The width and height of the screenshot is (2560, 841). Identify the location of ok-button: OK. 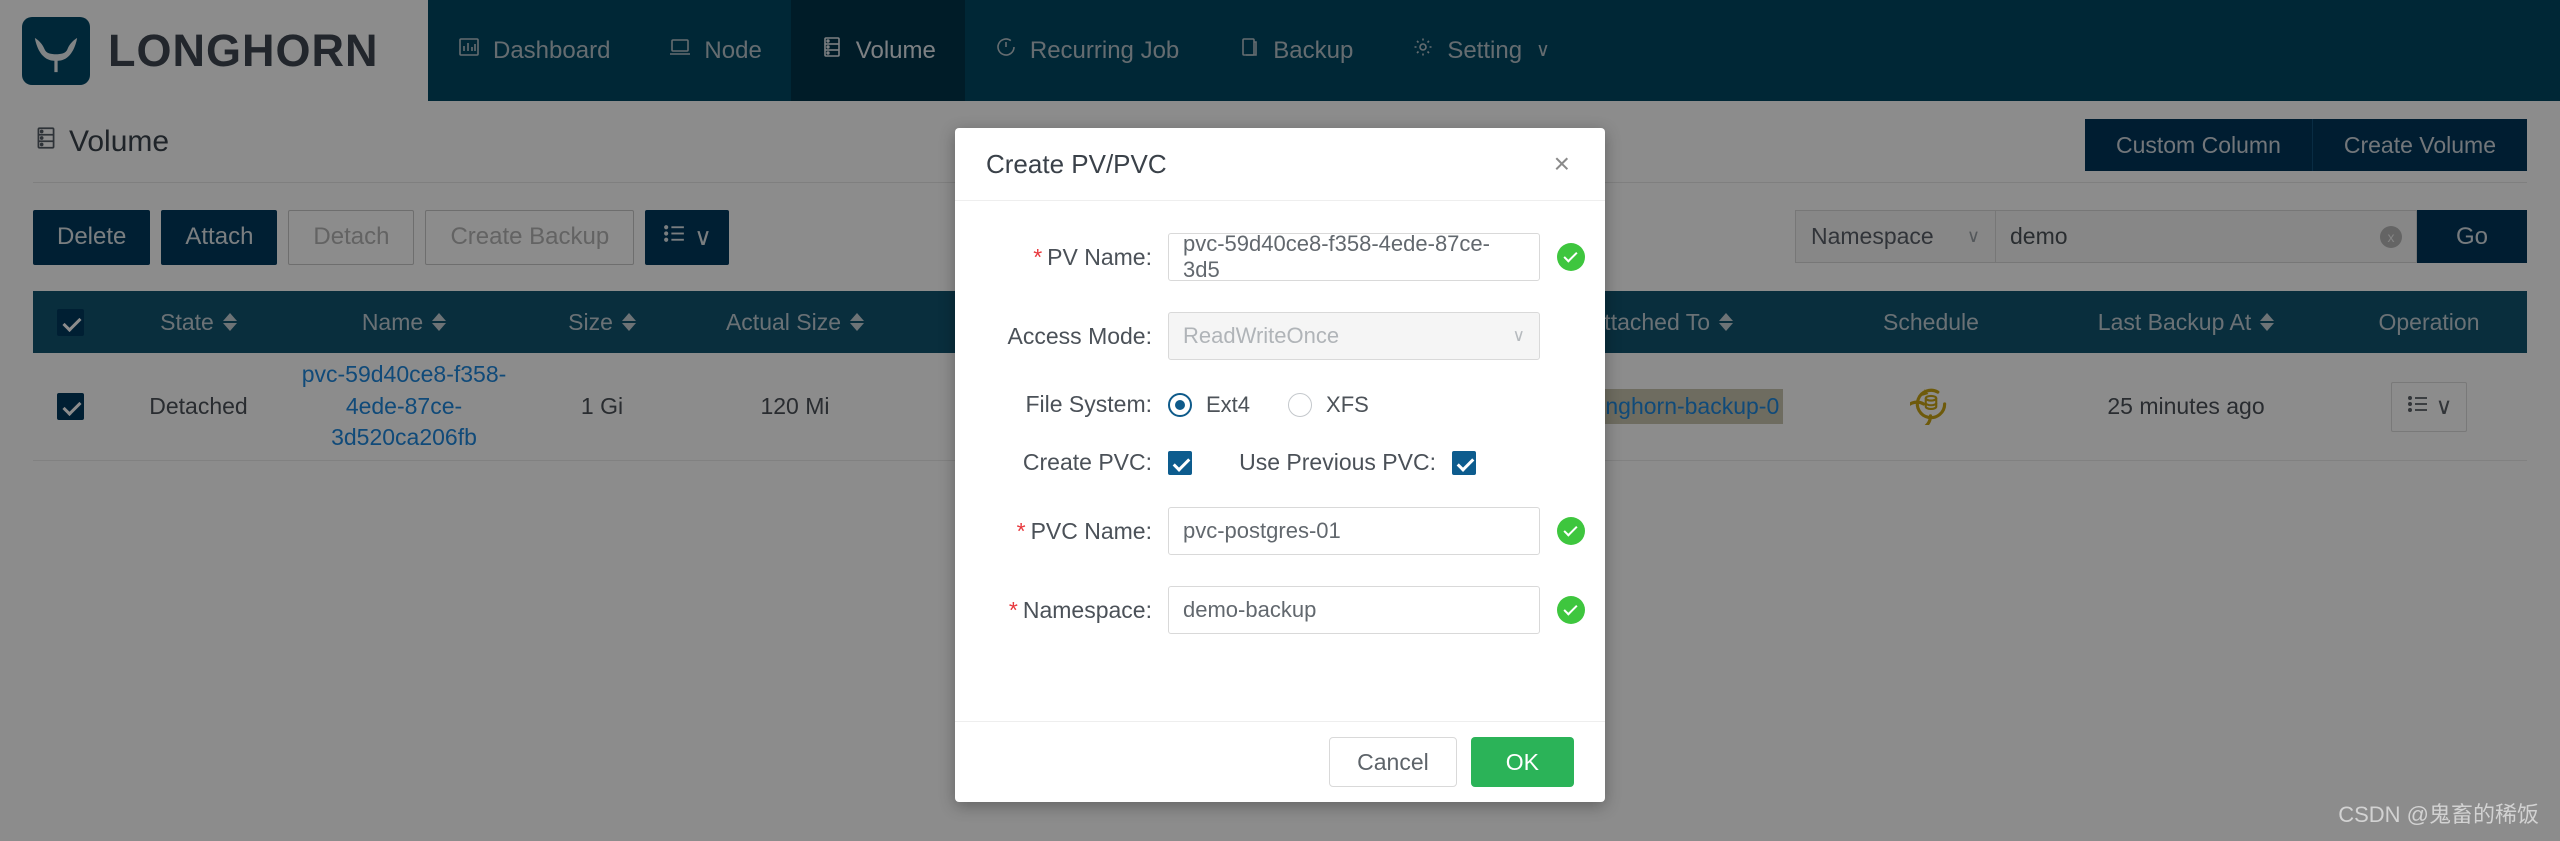
(1522, 762).